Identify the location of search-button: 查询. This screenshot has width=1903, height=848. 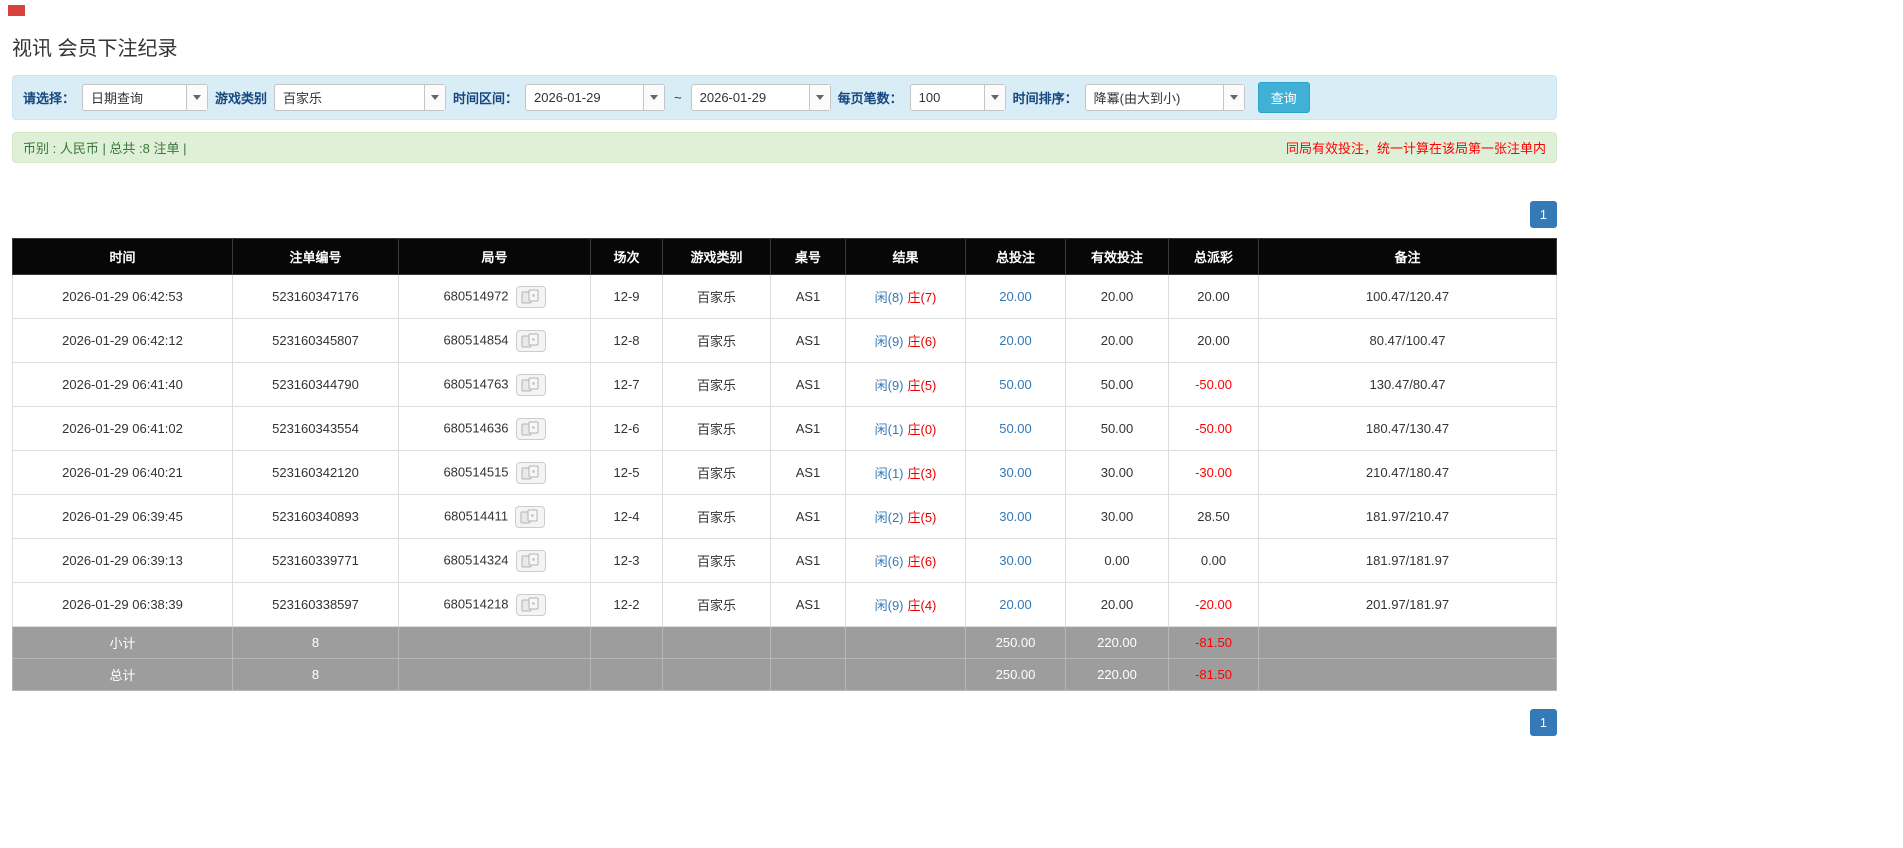
(1283, 97).